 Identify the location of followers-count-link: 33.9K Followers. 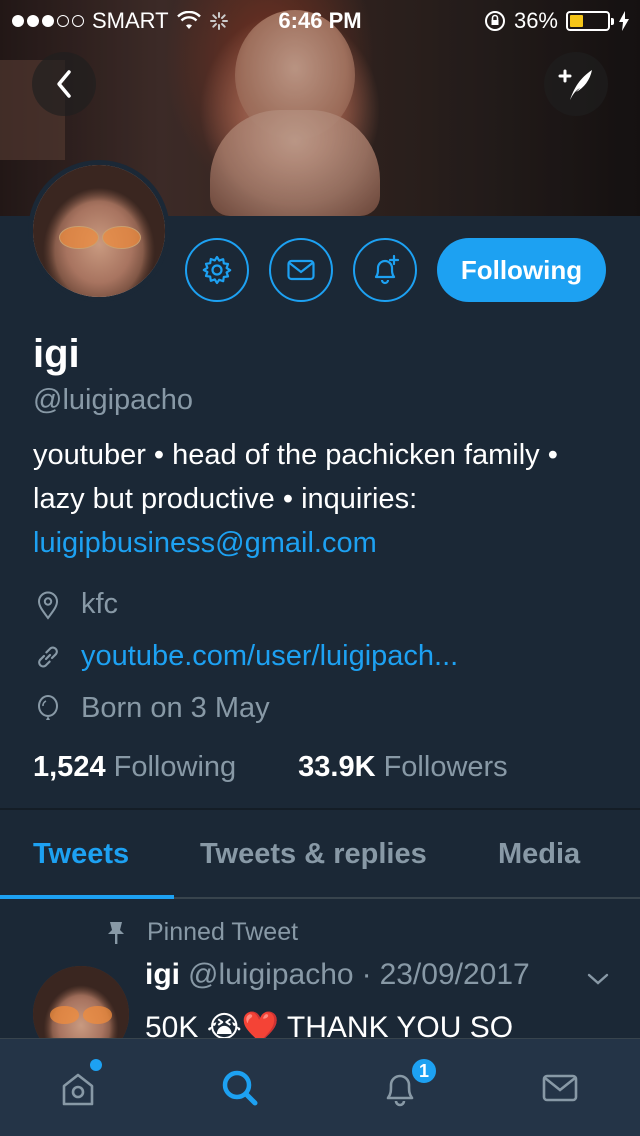
(403, 767).